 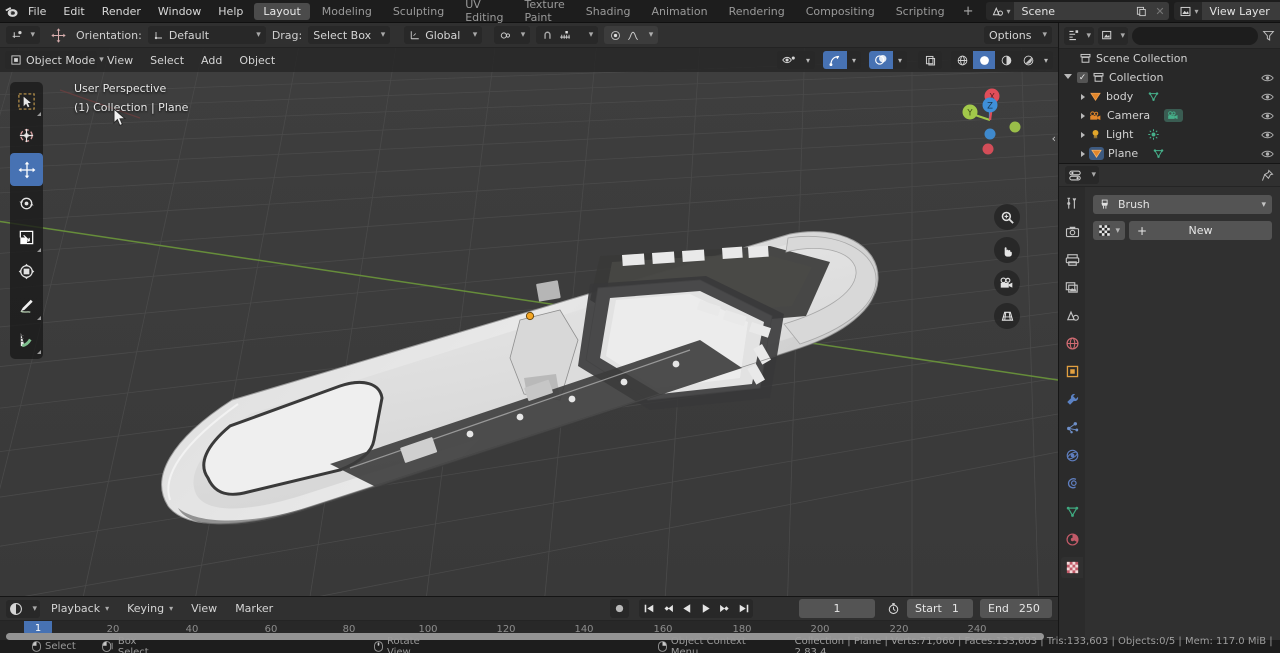 I want to click on viewport-menu-add: Add, so click(x=211, y=60).